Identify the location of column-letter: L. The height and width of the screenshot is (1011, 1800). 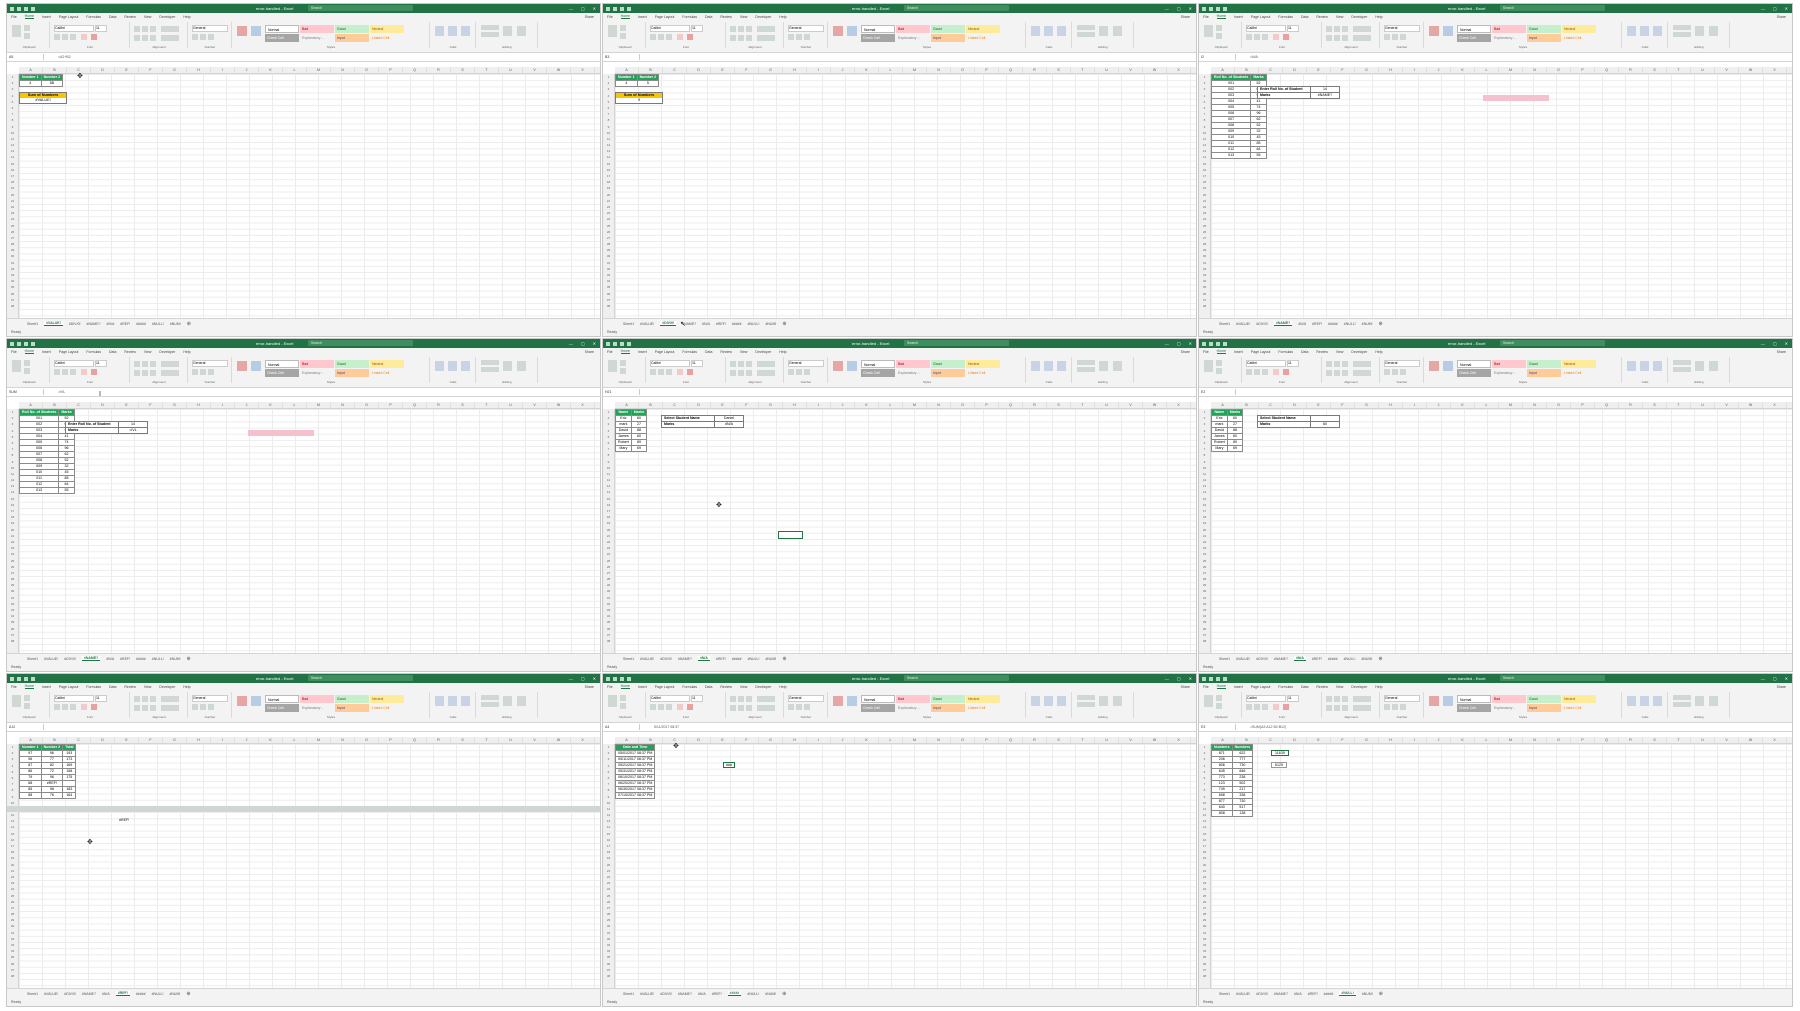
(891, 405).